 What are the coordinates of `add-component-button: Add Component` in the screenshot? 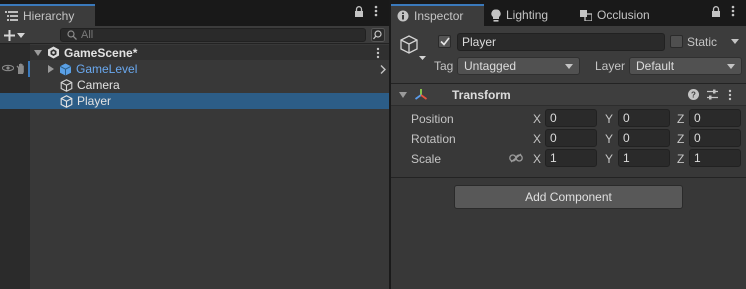 It's located at (568, 197).